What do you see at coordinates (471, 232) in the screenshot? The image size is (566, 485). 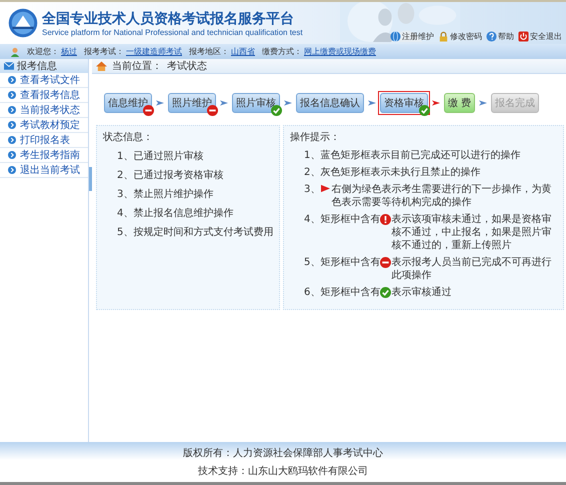 I see `hint-text: 表示该项审核未通过，如果是资格审核不通过，中止报名，如果是照片审核不通过的，重新上传照片` at bounding box center [471, 232].